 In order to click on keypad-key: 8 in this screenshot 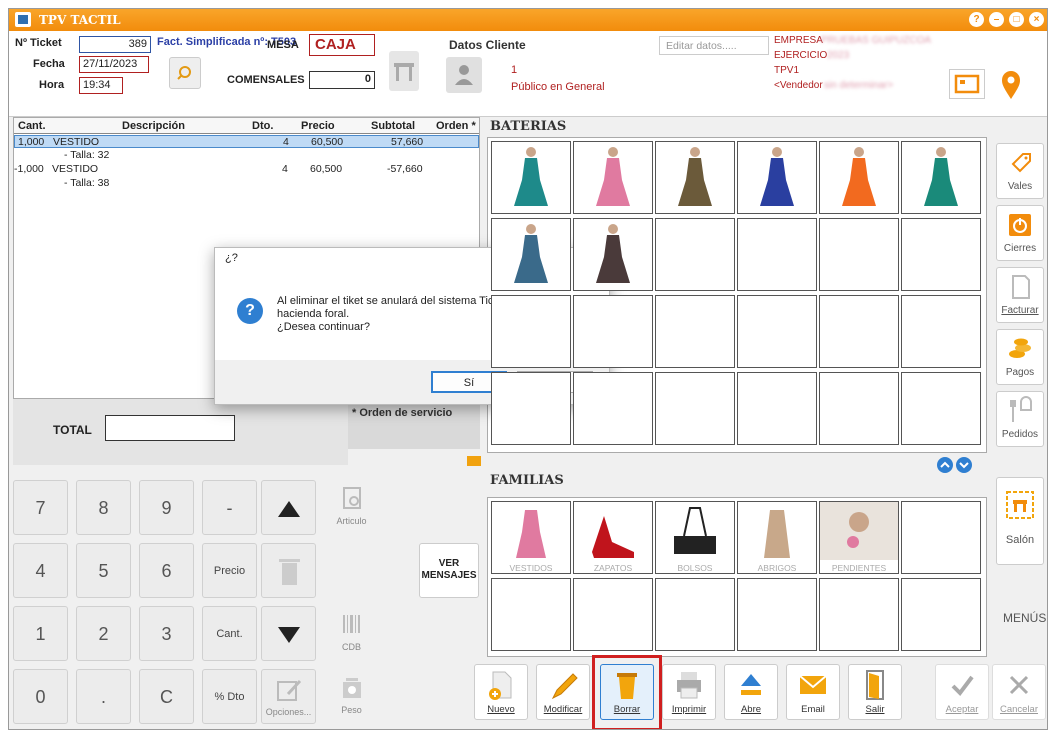, I will do `click(103, 507)`.